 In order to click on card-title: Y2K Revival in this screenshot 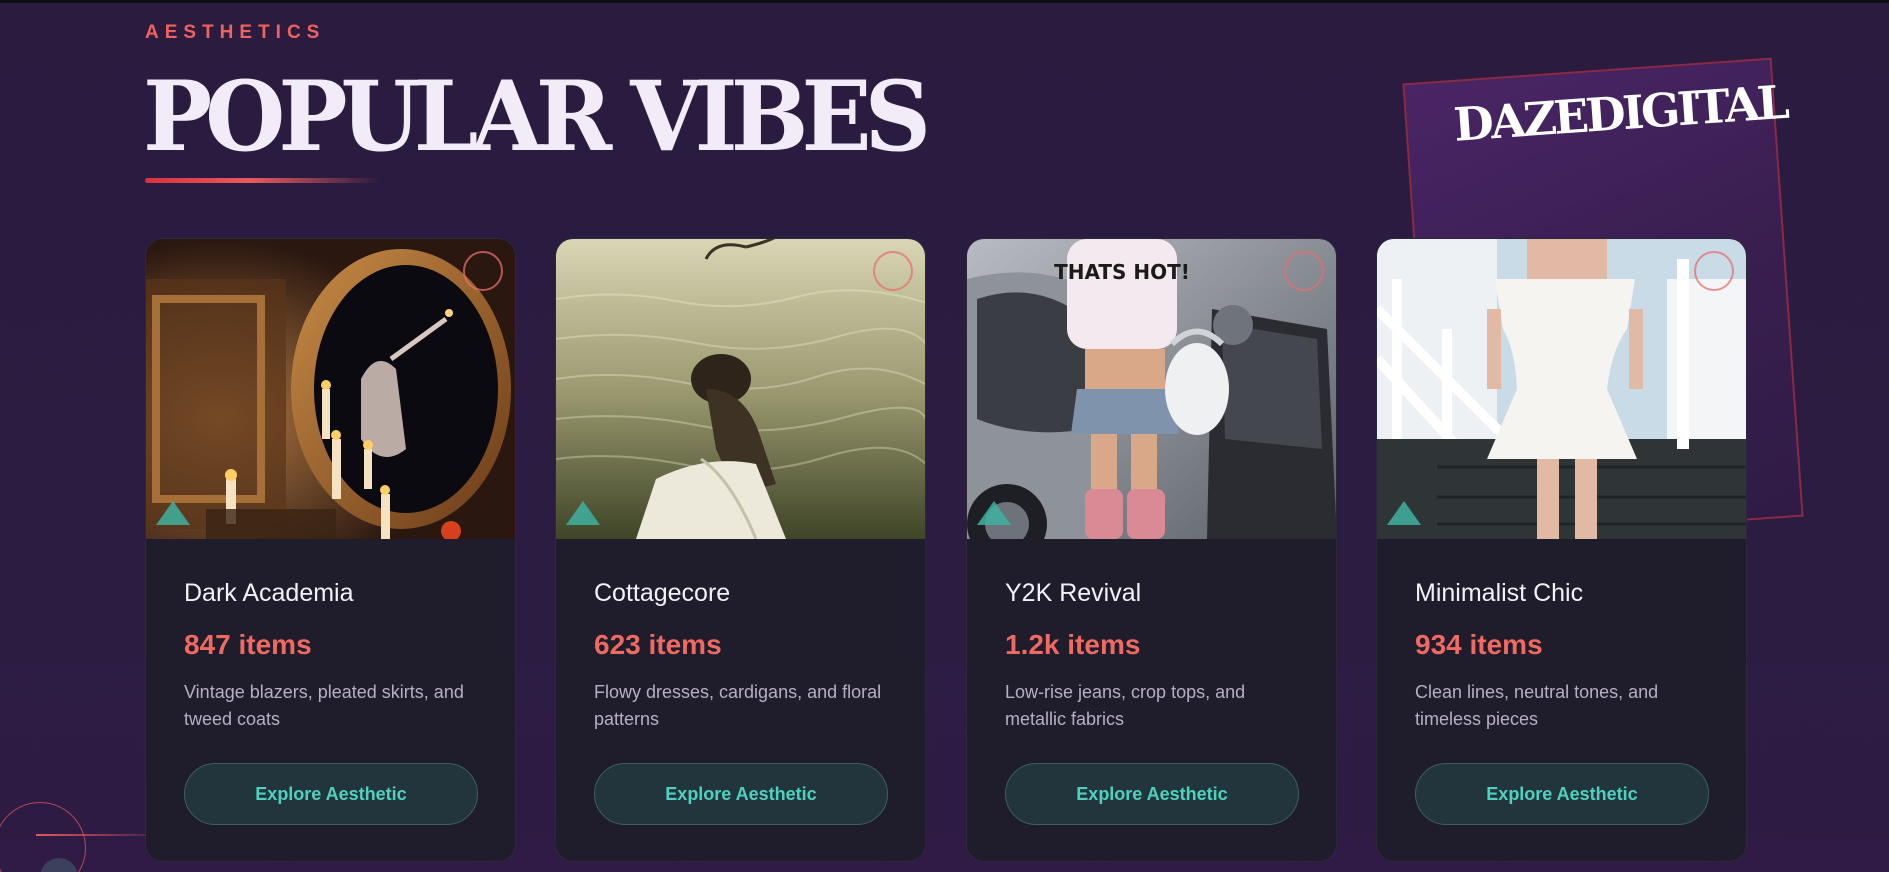, I will do `click(1073, 593)`.